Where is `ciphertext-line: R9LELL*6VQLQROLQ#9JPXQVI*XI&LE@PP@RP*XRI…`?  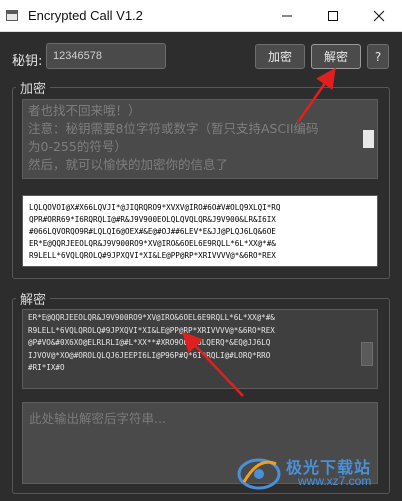
ciphertext-line: R9LELL*6VQLQROLQ#9JPXQVI*XI&LE@PP@RP*XRI… is located at coordinates (152, 255).